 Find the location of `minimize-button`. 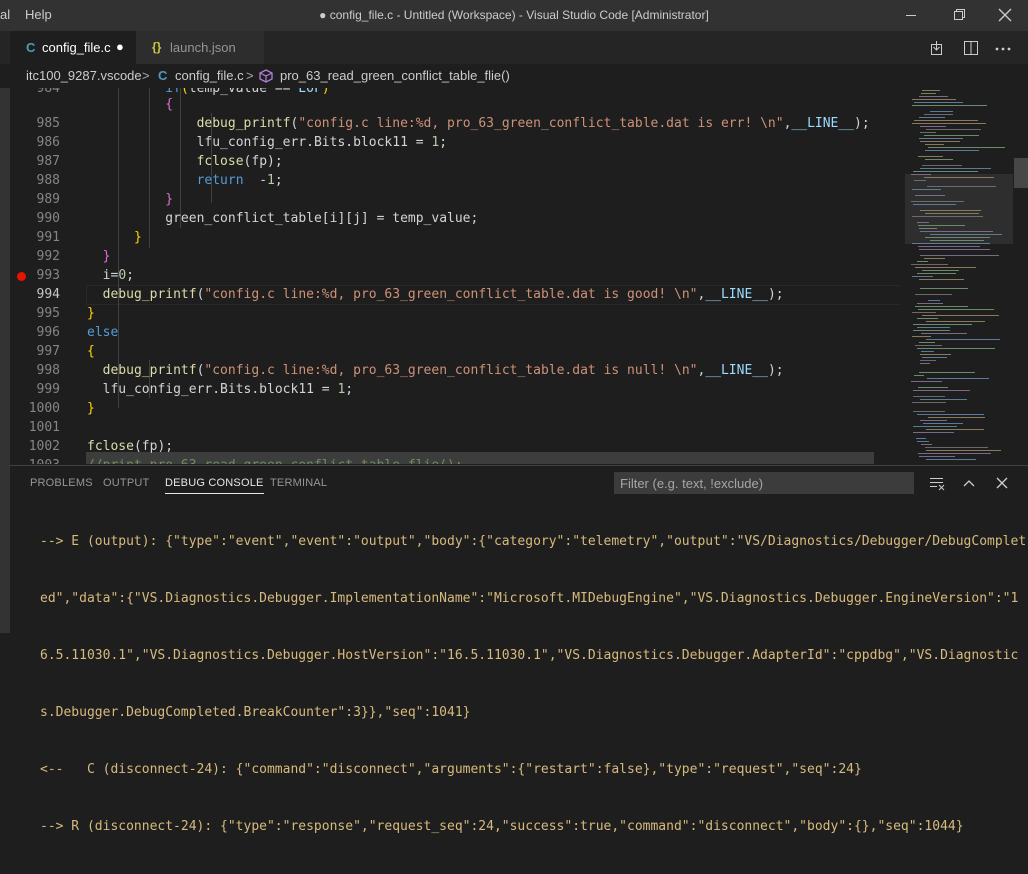

minimize-button is located at coordinates (911, 15).